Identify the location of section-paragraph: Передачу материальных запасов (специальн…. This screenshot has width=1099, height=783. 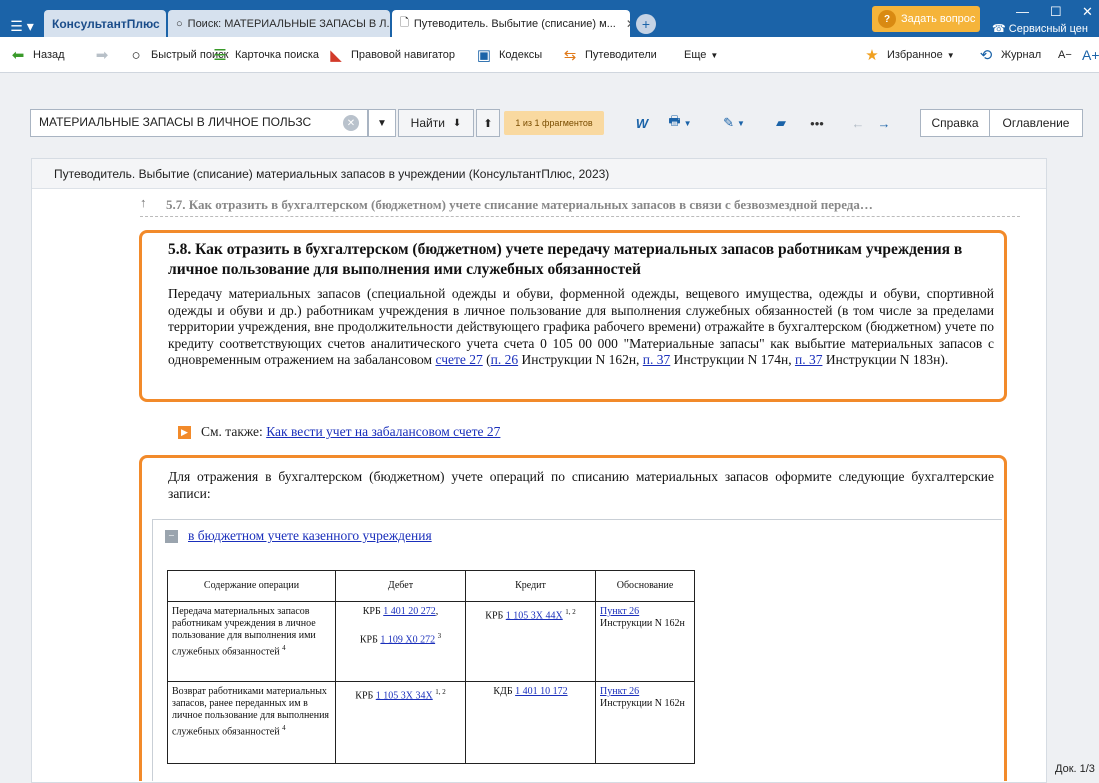
(581, 326).